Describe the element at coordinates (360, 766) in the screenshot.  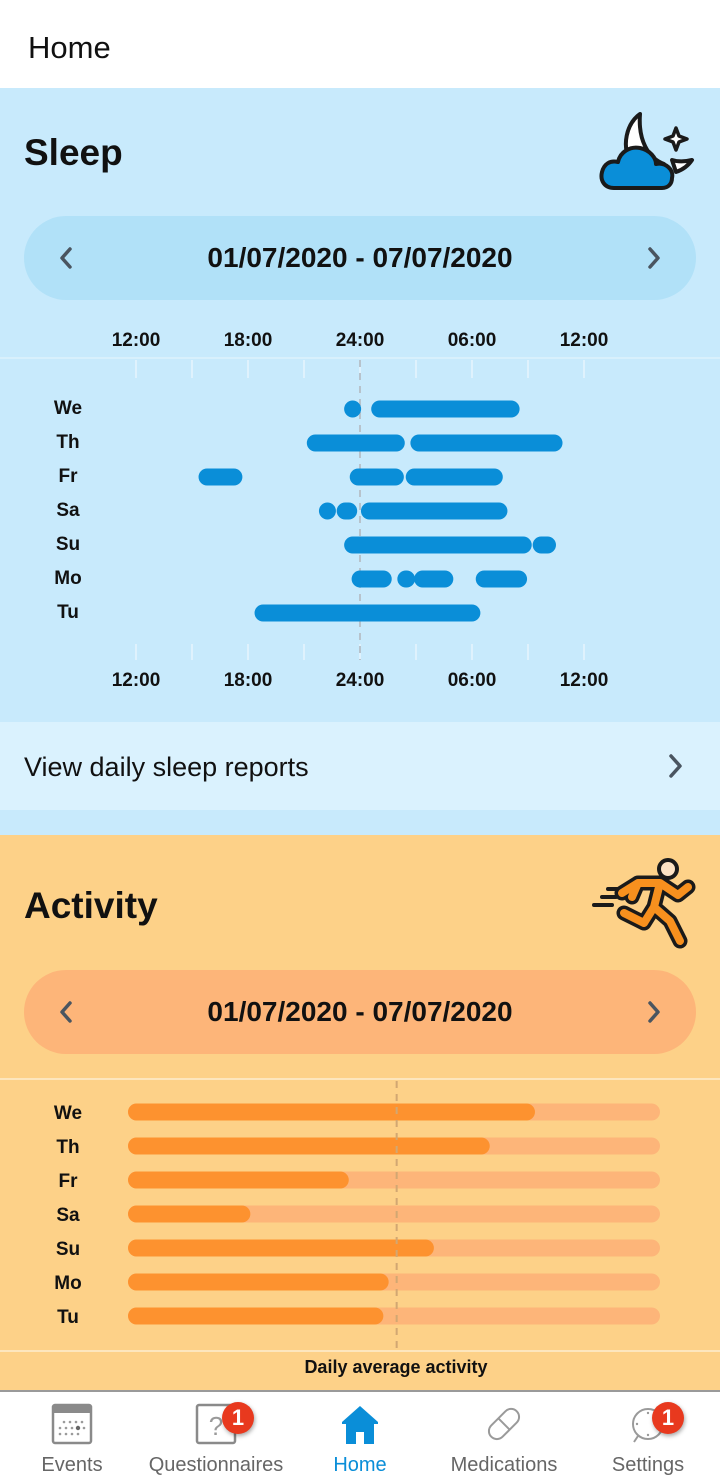
I see `view-sleep-reports-link: View daily sleep reports` at that location.